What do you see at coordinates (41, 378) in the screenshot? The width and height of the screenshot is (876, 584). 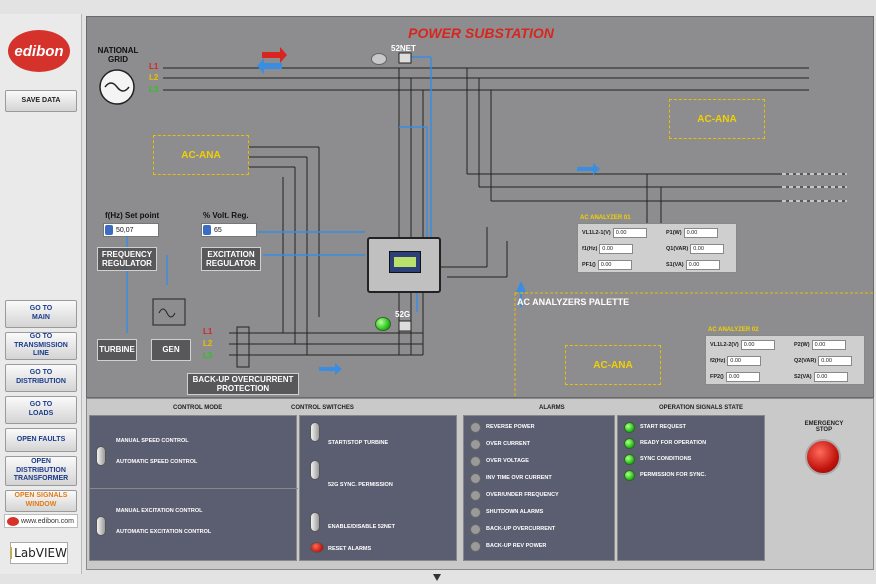 I see `go-to-distribution-button: GO TO DISTRIBUTION` at bounding box center [41, 378].